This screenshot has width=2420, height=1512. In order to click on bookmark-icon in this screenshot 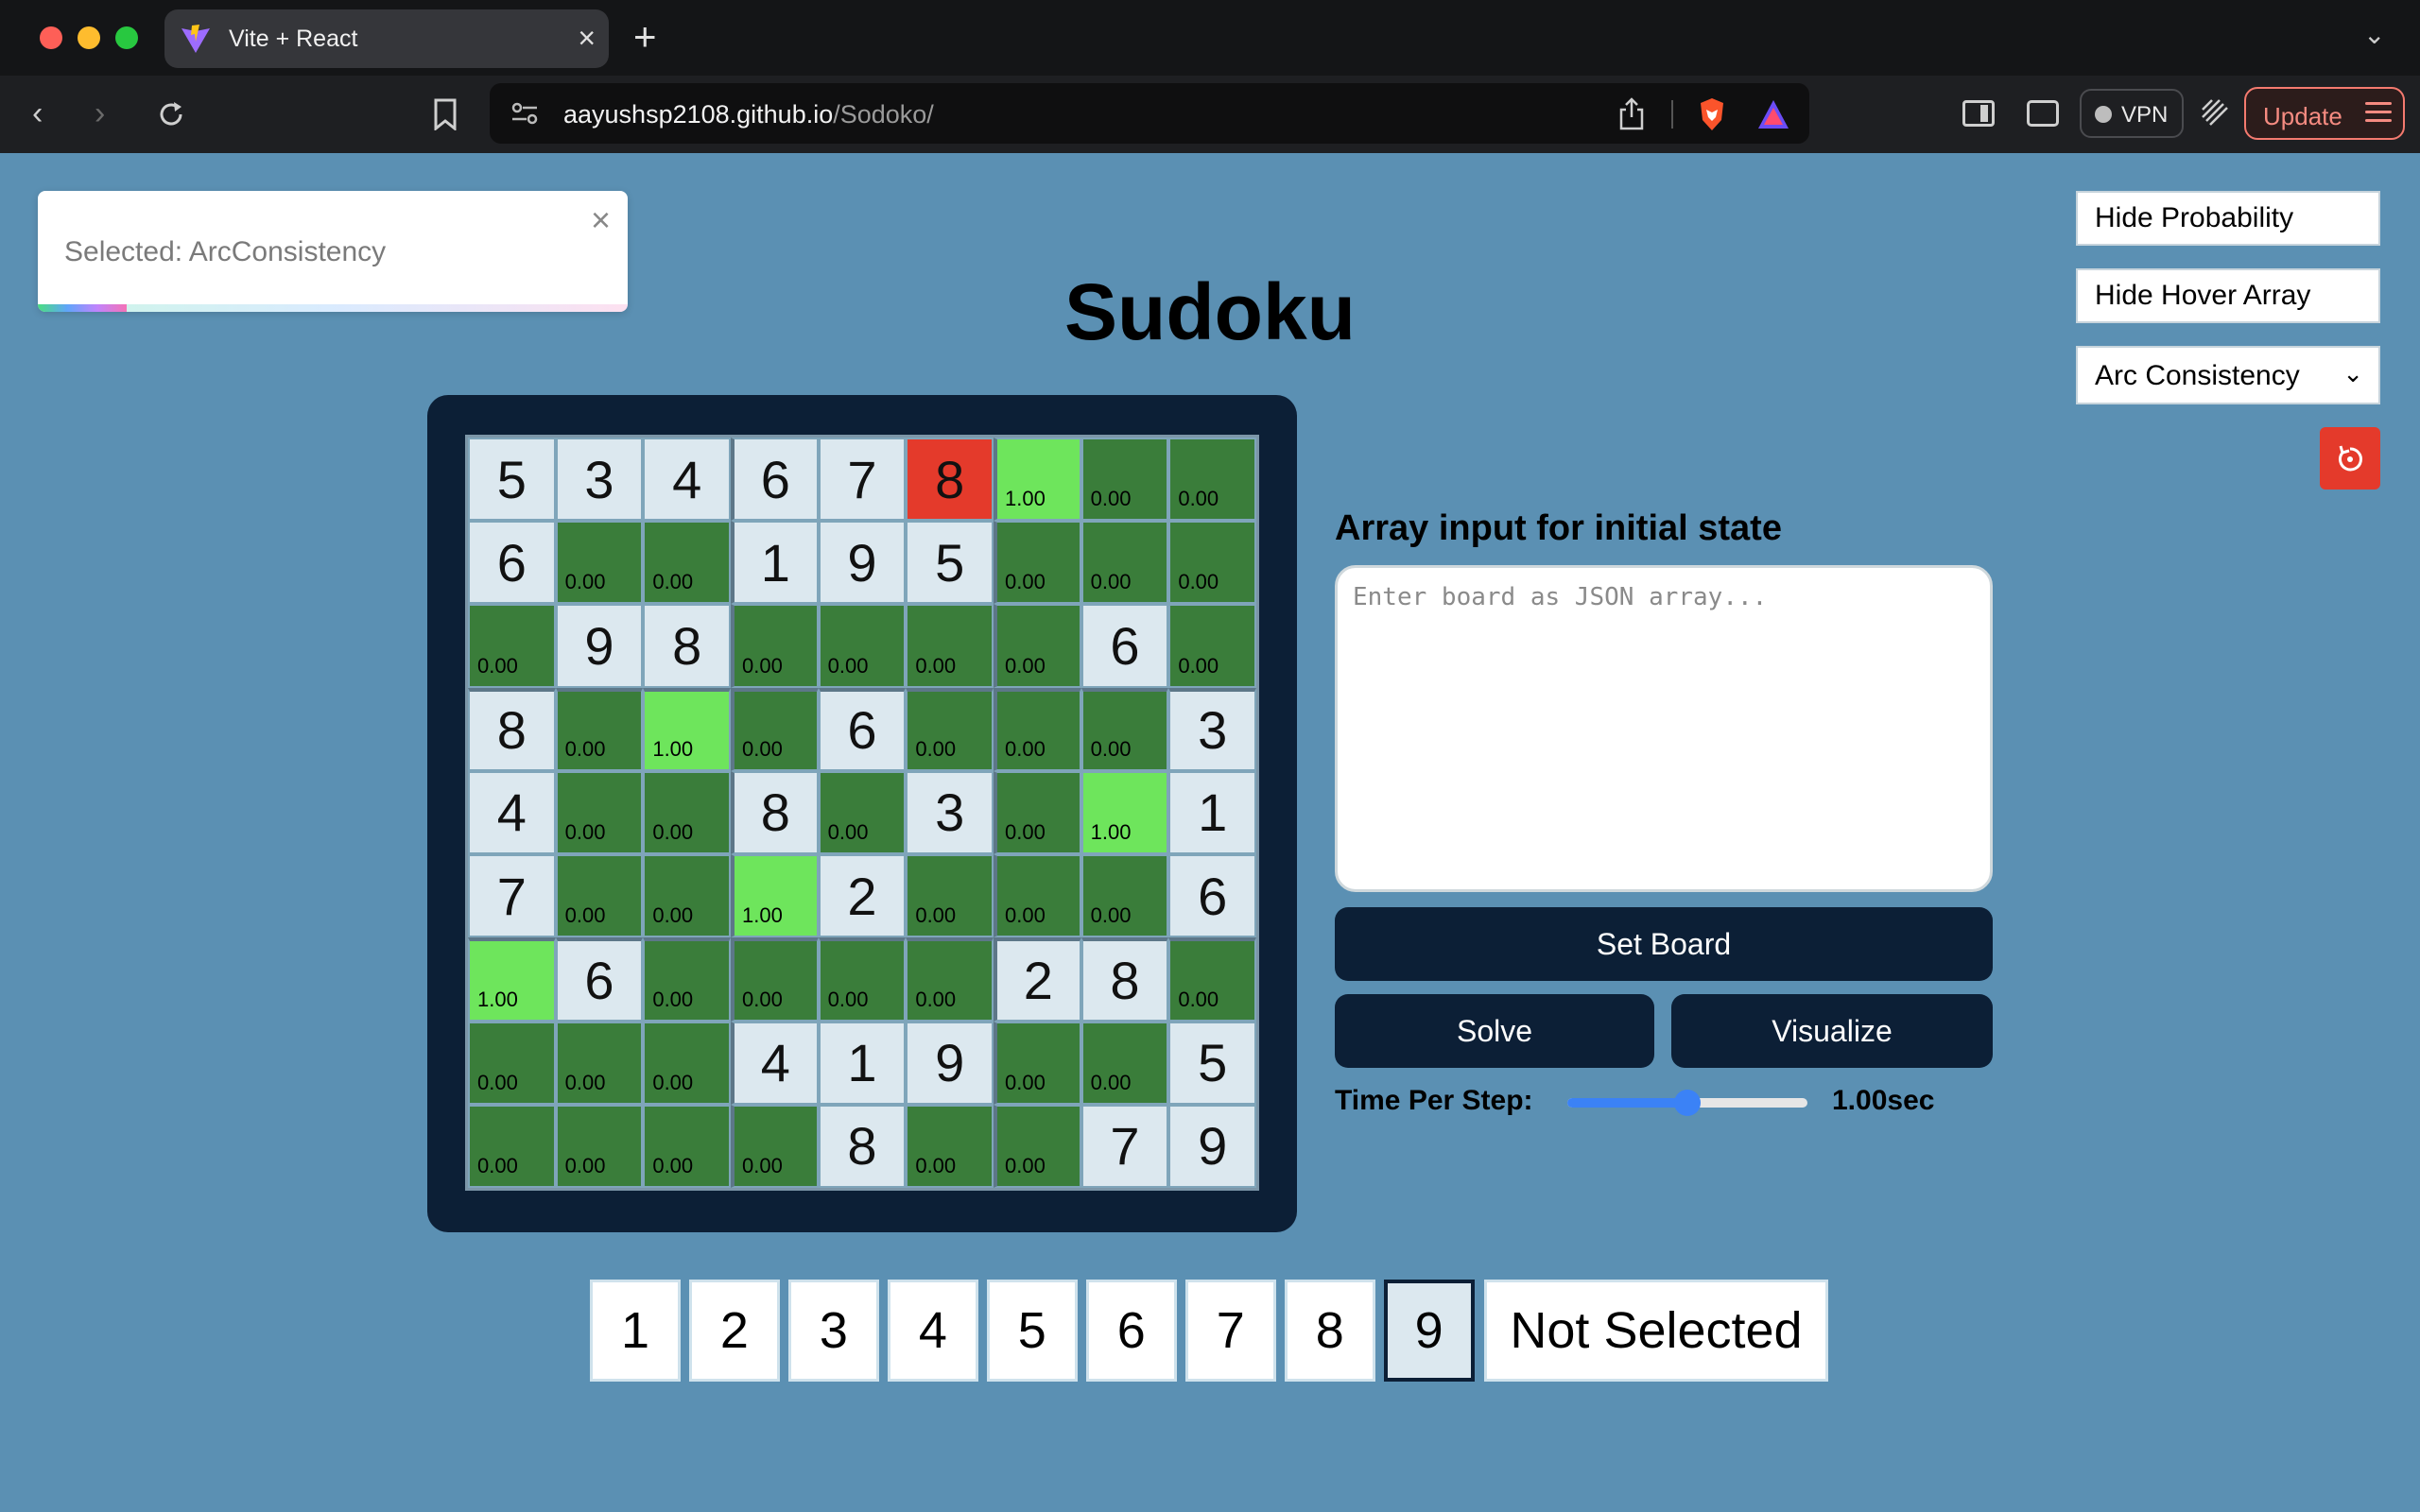, I will do `click(446, 114)`.